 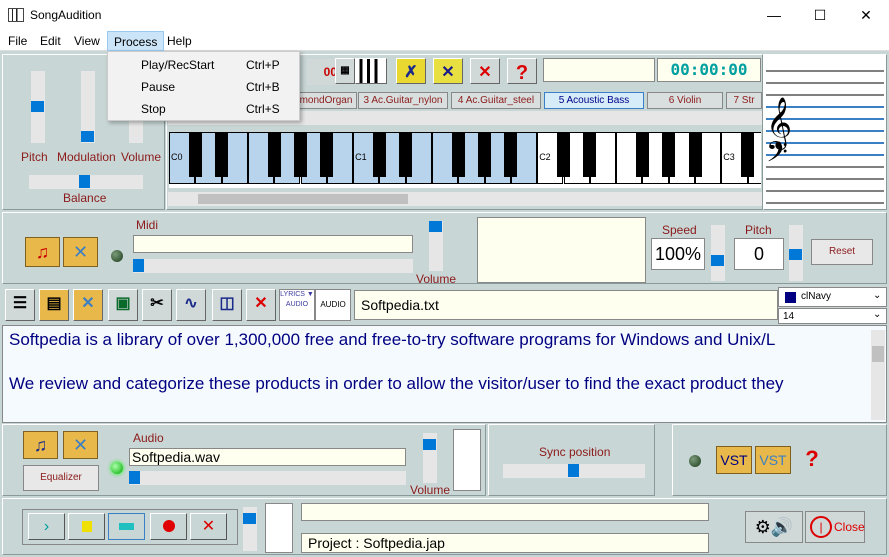 I want to click on pitch2-field: 0, so click(x=759, y=254).